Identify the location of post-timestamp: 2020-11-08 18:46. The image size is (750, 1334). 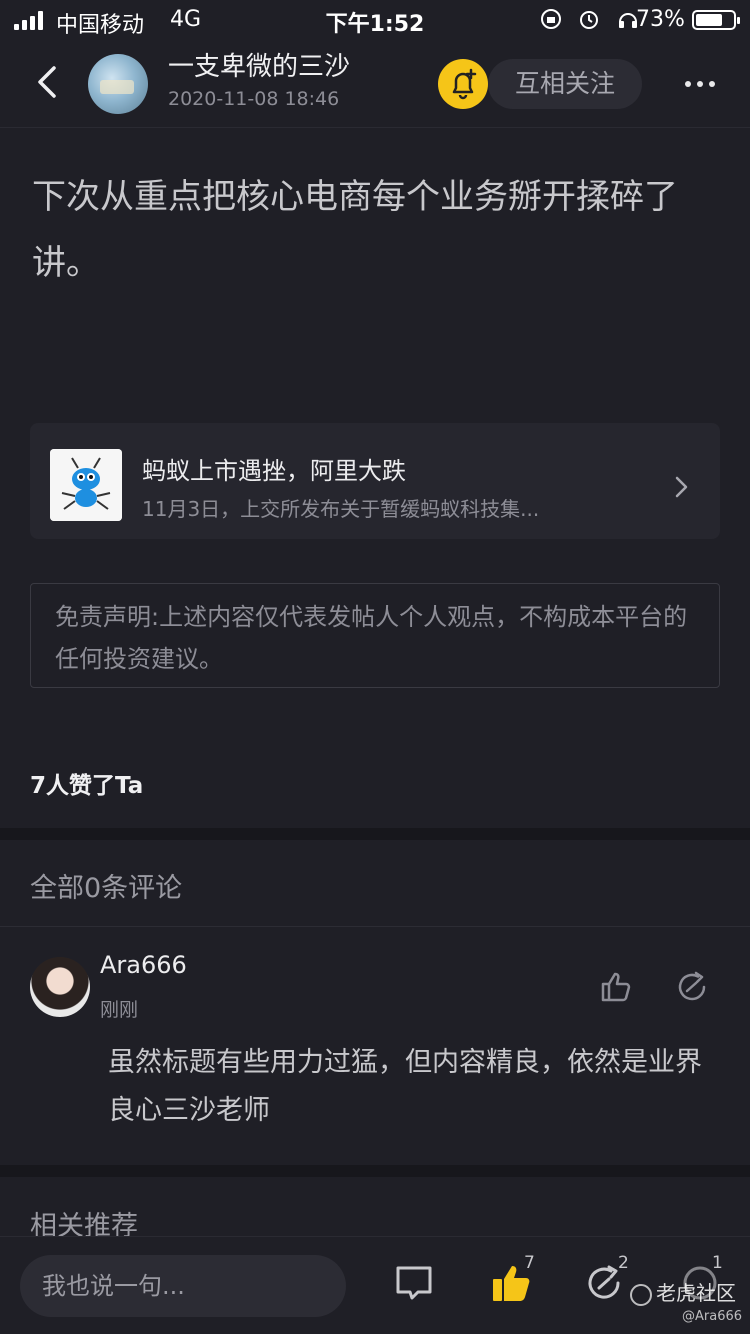
(254, 99).